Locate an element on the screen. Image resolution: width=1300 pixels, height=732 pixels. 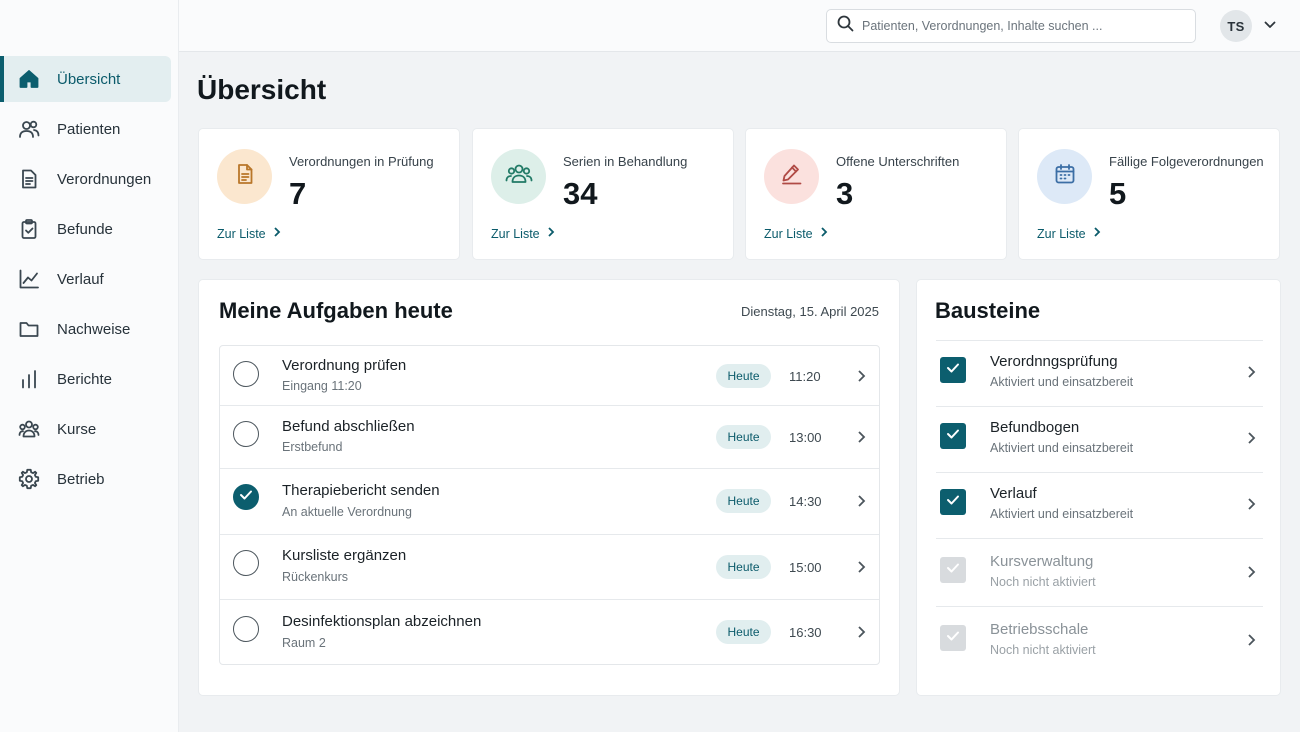
sidebar-item-verlauf: Verlauf is located at coordinates (85, 279).